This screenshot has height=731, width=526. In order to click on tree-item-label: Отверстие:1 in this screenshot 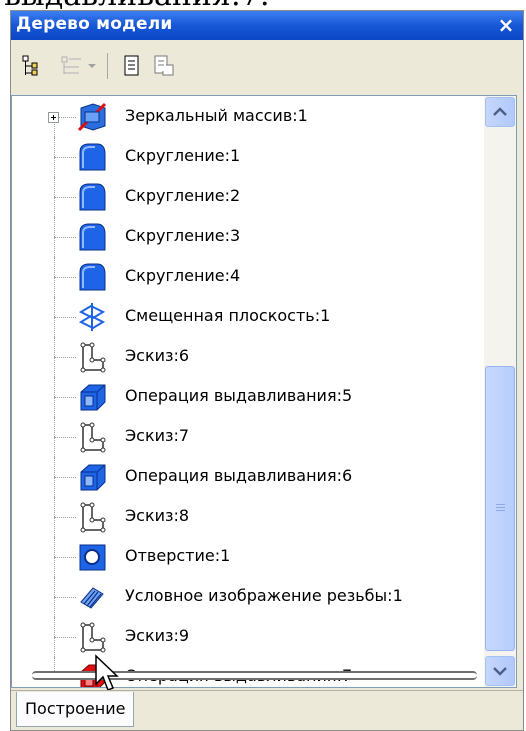, I will do `click(178, 555)`.